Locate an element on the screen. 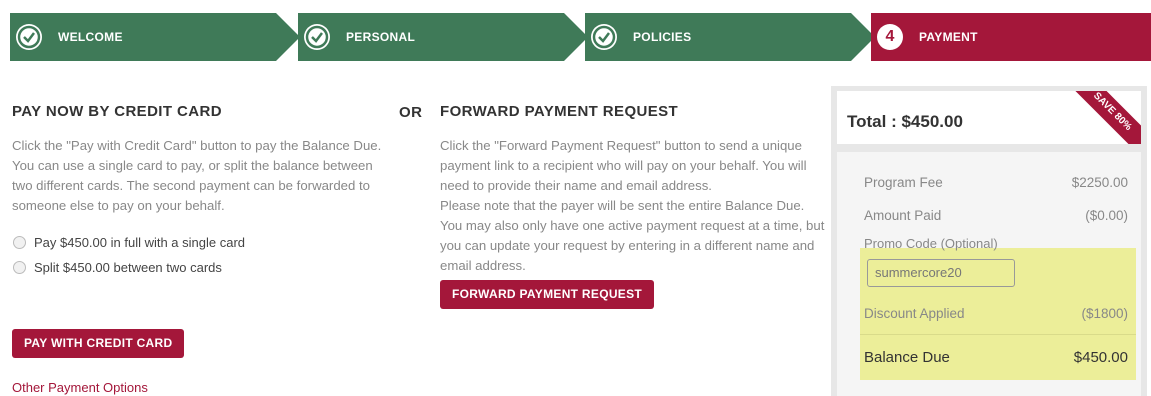 The image size is (1151, 396). amount-paid-value: ($0.00) is located at coordinates (1106, 215).